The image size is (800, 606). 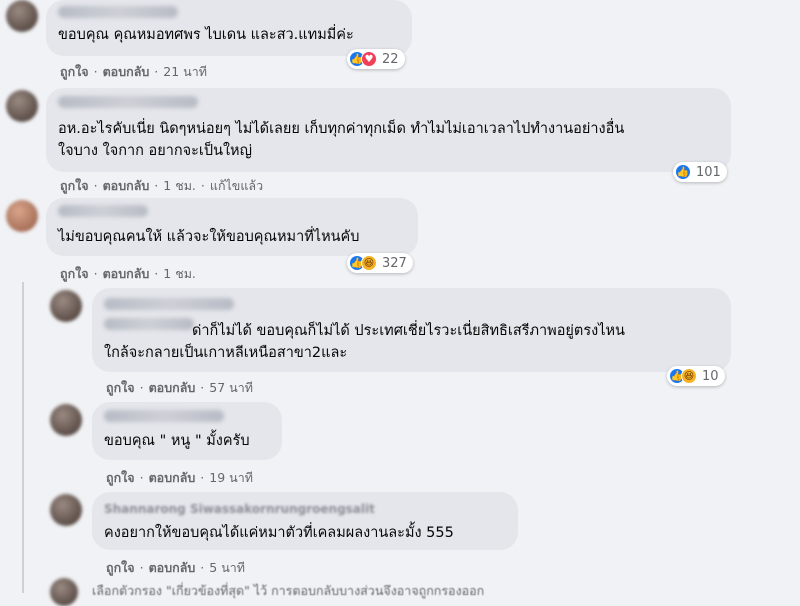 What do you see at coordinates (231, 387) in the screenshot?
I see `timestamp: 57 นาที` at bounding box center [231, 387].